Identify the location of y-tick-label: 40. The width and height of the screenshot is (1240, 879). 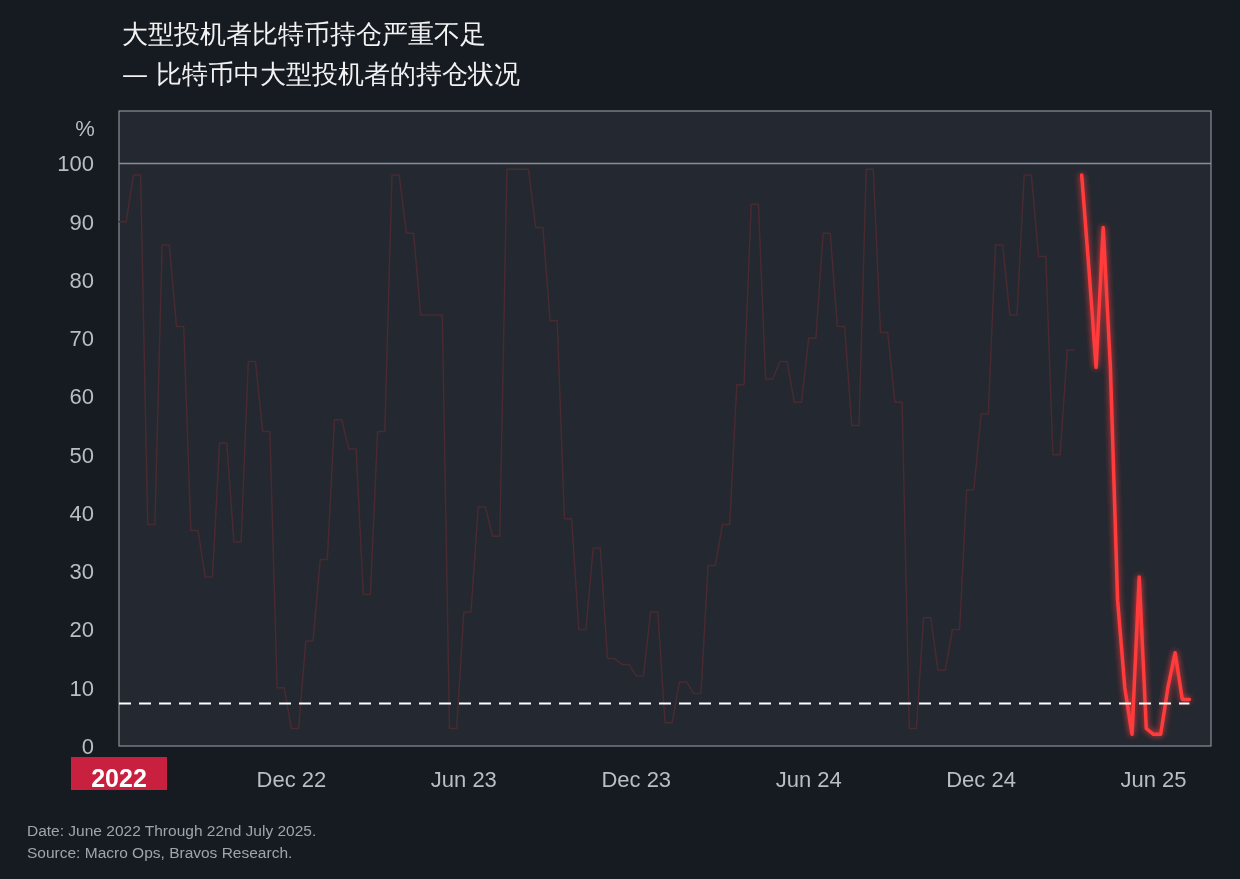
(81, 513).